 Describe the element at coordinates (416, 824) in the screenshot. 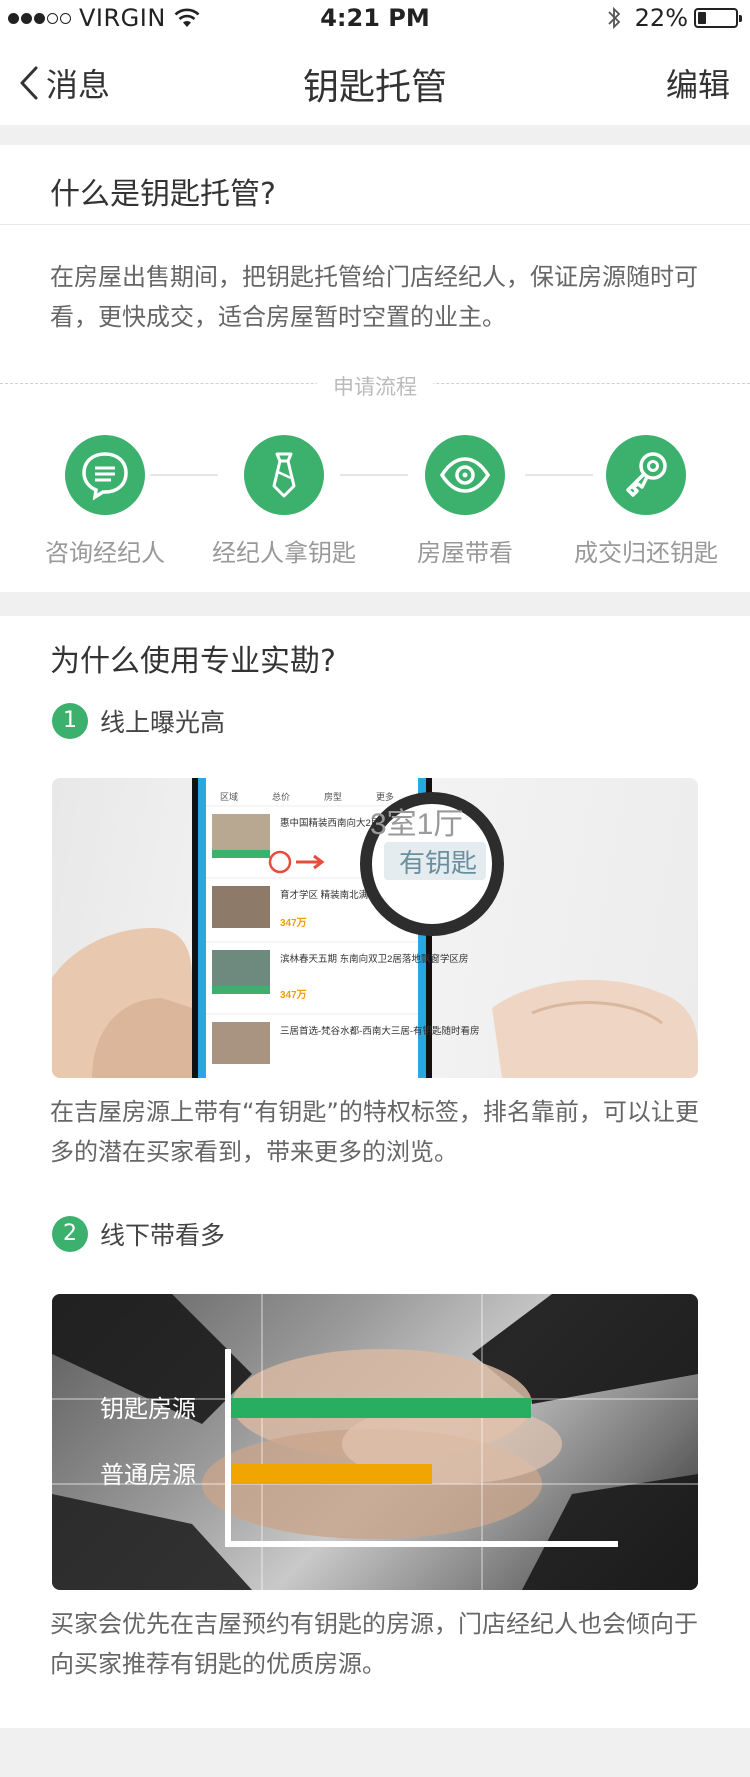

I see `magnifier-layout-text: 3室1厅` at that location.